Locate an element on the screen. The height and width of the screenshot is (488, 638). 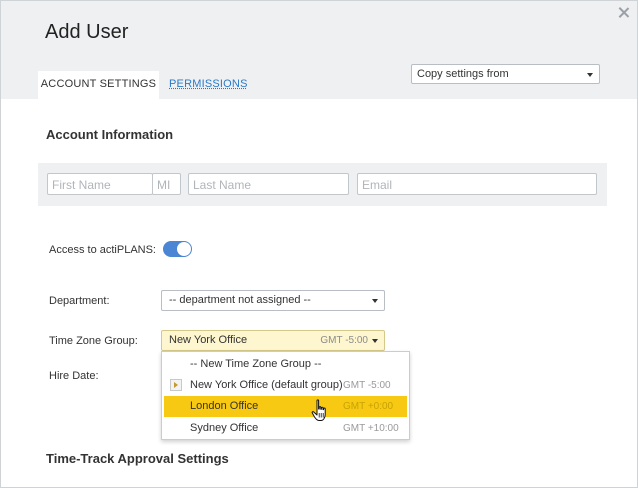
tab-permissions: PERMISSIONS is located at coordinates (208, 85).